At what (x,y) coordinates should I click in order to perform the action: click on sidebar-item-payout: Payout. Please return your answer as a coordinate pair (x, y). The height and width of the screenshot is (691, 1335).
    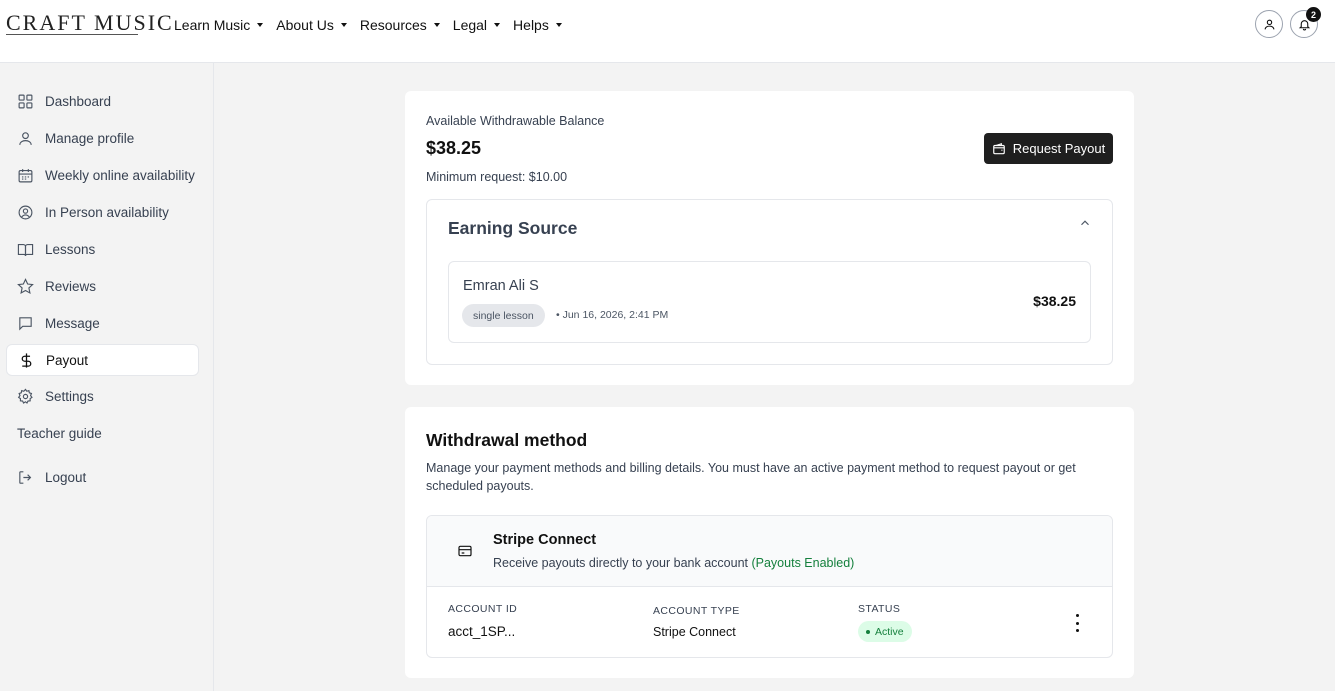
    Looking at the image, I should click on (102, 360).